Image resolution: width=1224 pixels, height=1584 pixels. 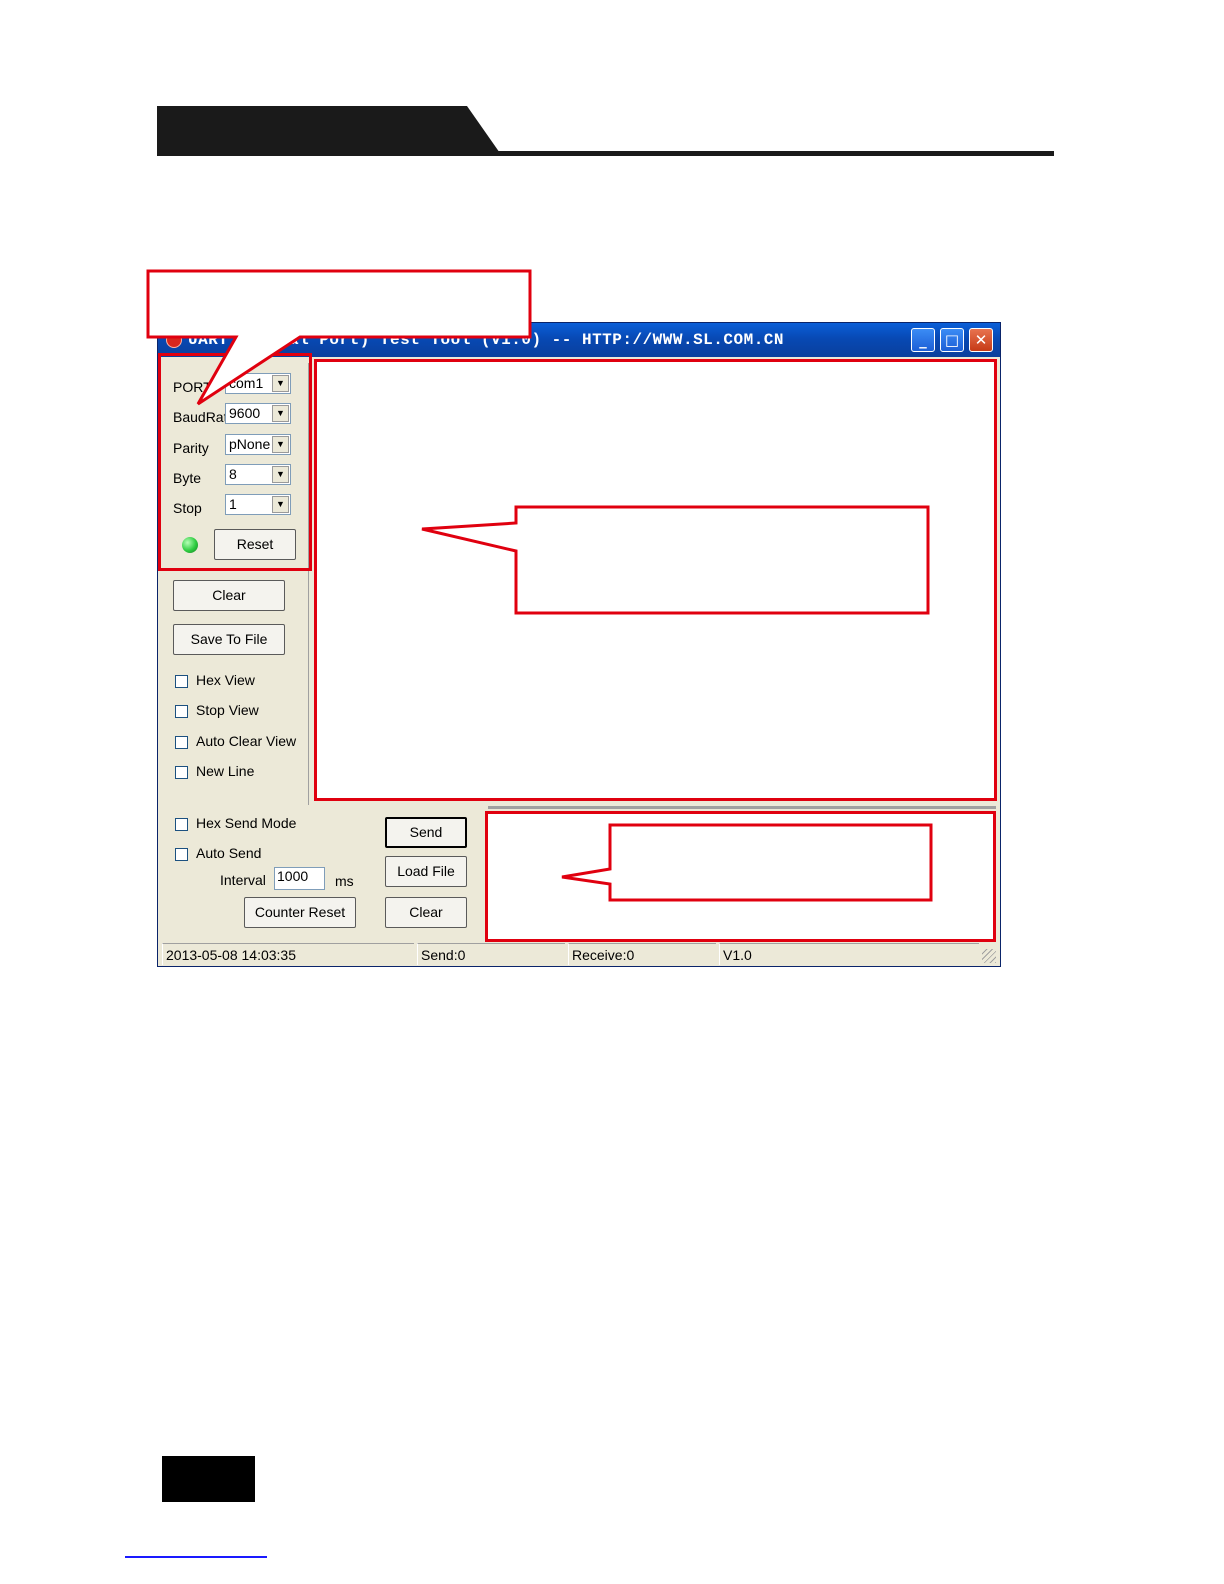 What do you see at coordinates (675, 560) in the screenshot?
I see `callout-receive` at bounding box center [675, 560].